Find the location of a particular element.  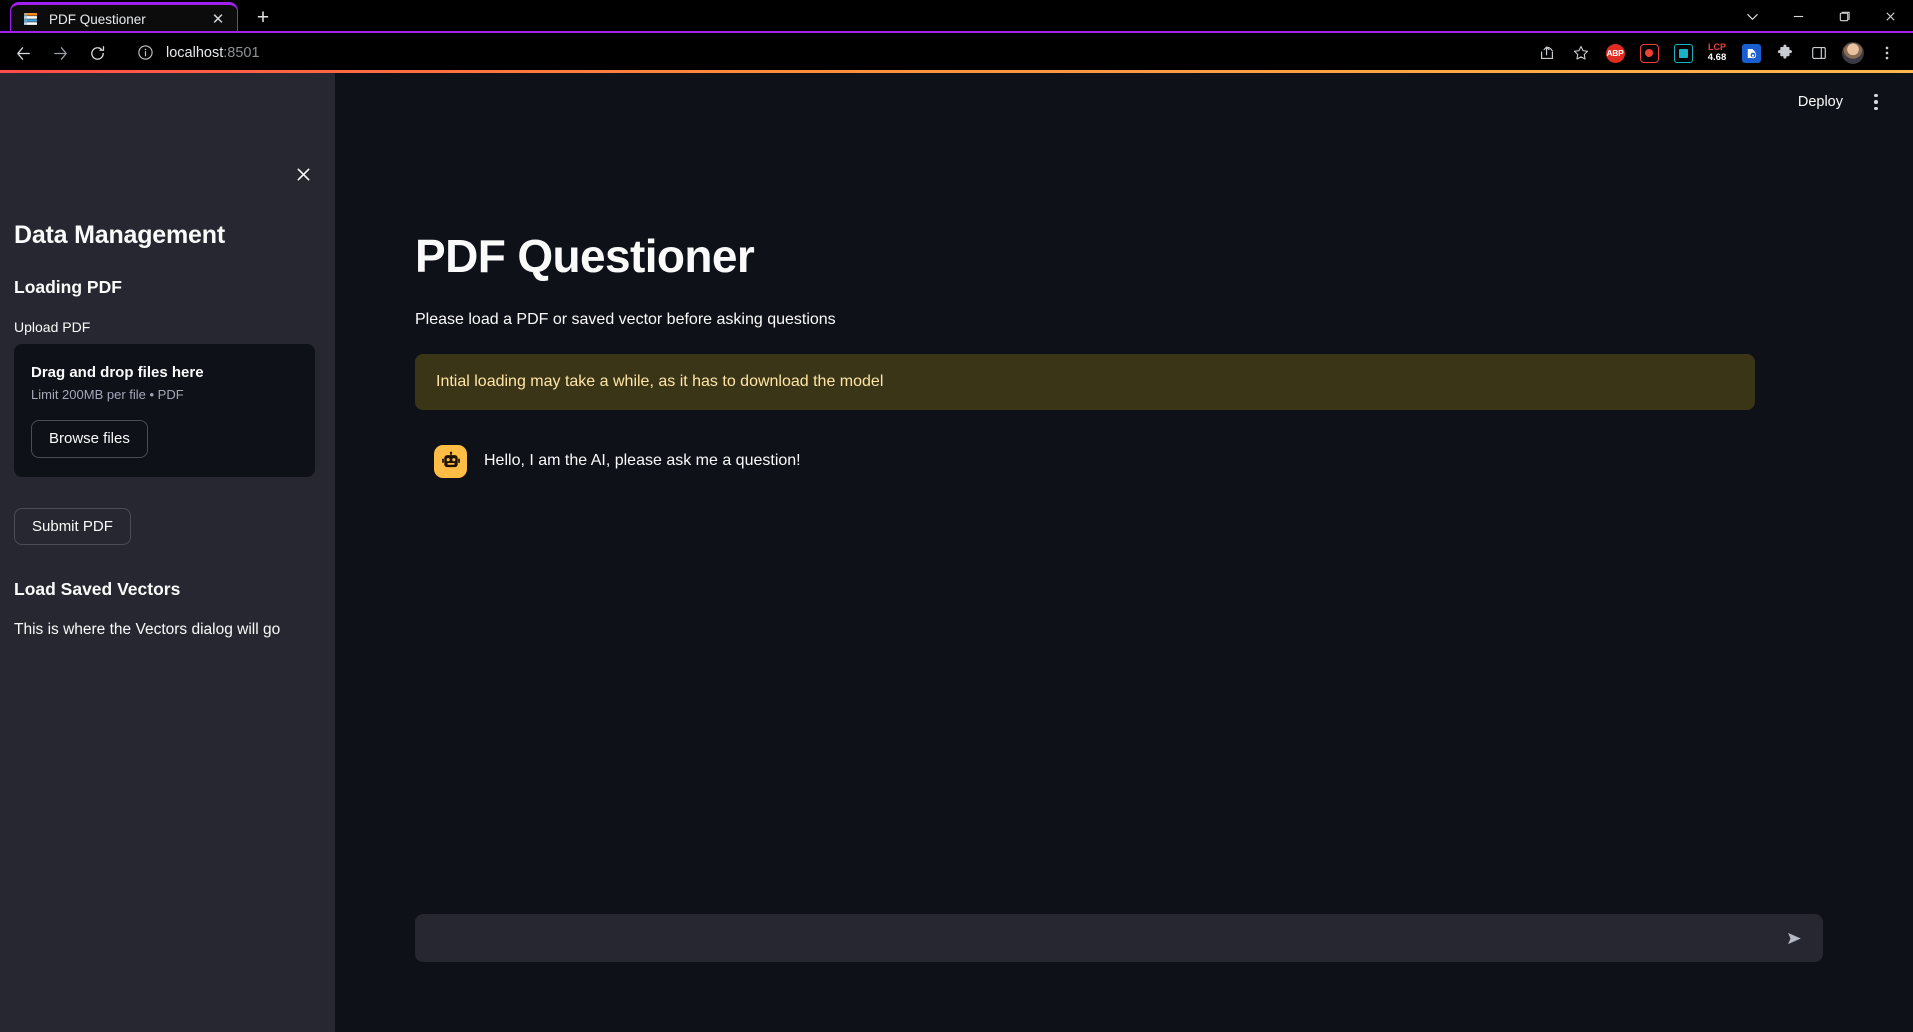

extensions-puzzle-icon is located at coordinates (1785, 53).